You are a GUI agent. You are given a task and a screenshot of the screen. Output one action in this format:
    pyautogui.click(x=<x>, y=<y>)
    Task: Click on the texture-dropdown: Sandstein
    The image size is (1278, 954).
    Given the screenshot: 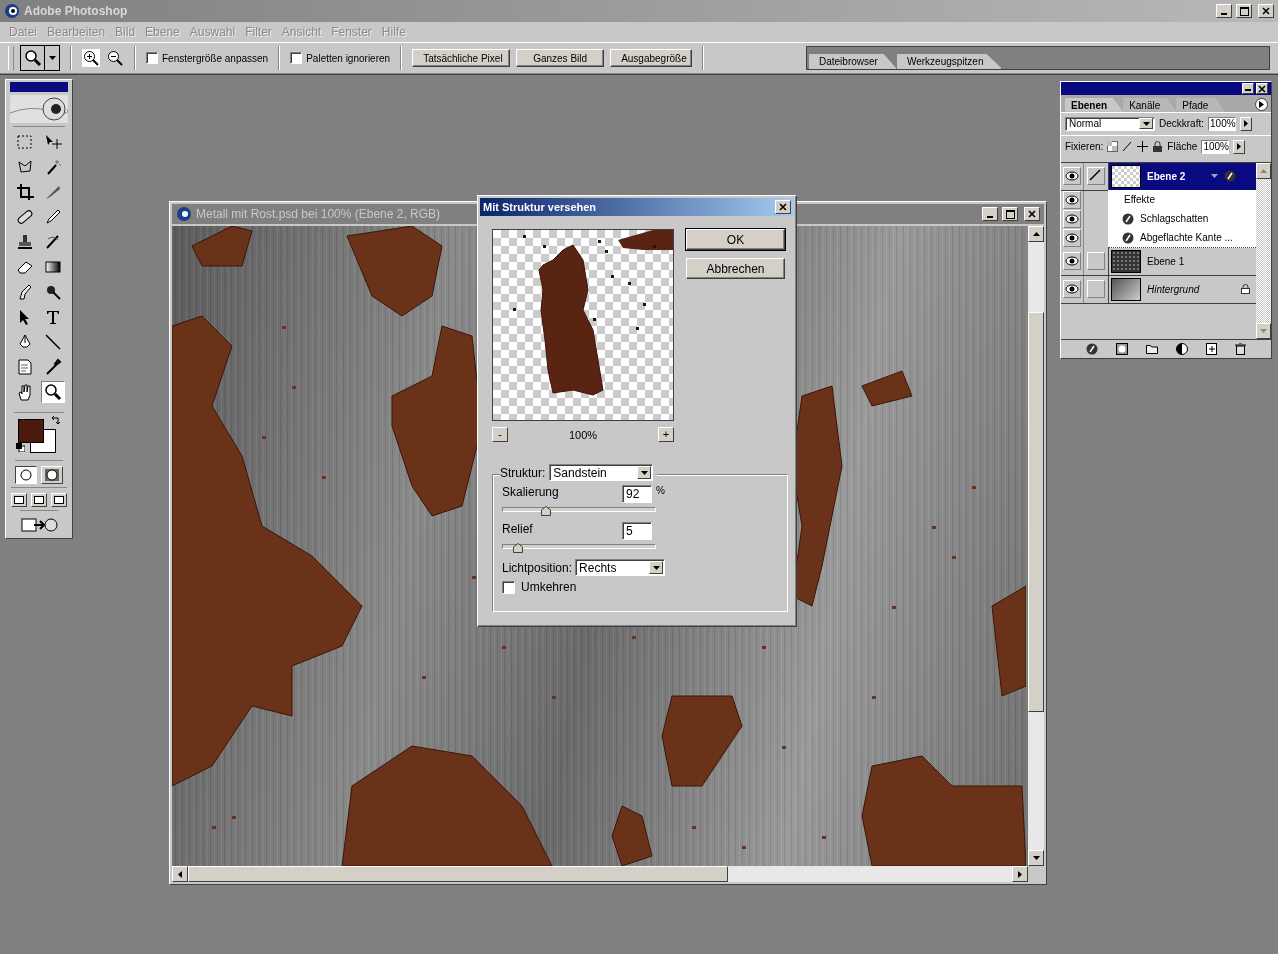 What is the action you would take?
    pyautogui.click(x=601, y=472)
    